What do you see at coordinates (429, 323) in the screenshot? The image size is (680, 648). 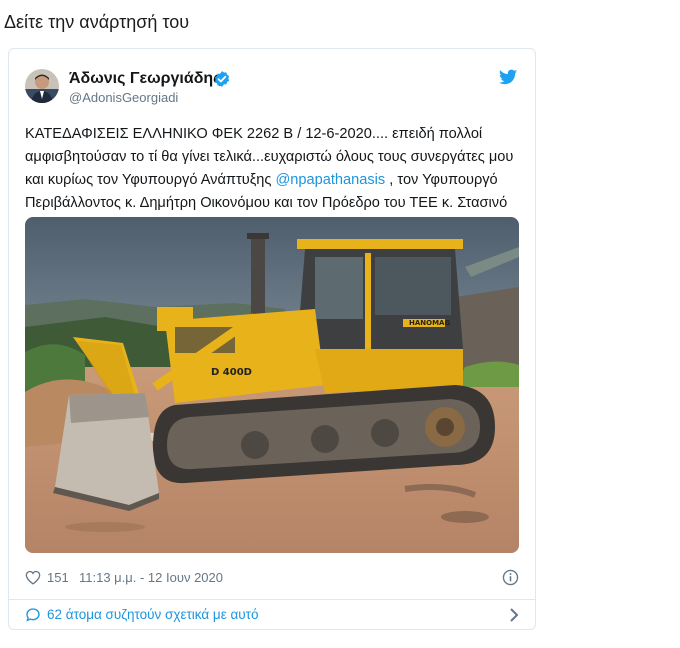 I see `bulldozer-brand-text: HANOMAG` at bounding box center [429, 323].